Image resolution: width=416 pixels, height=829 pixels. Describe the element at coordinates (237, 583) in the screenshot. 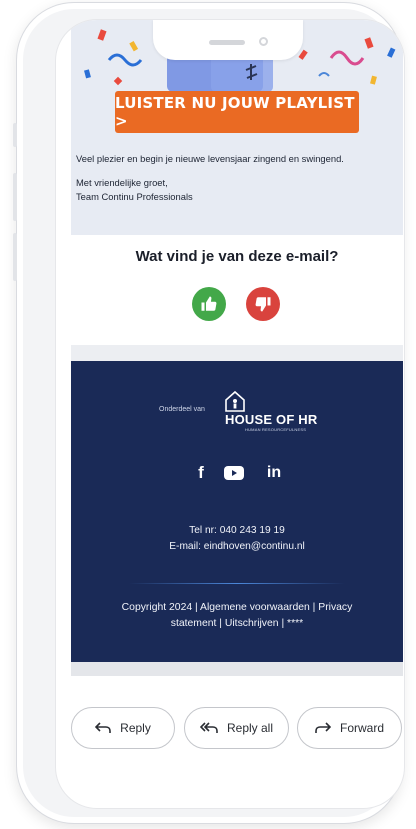

I see `footer-divider` at that location.